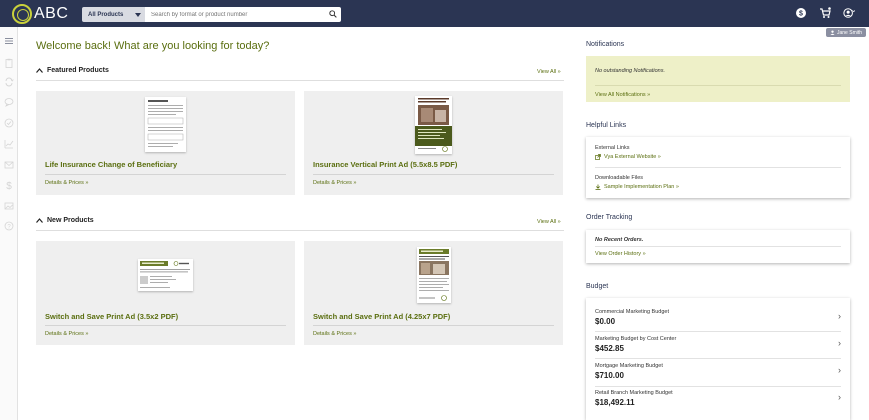 This screenshot has width=869, height=420. I want to click on user-menu-icon, so click(849, 13).